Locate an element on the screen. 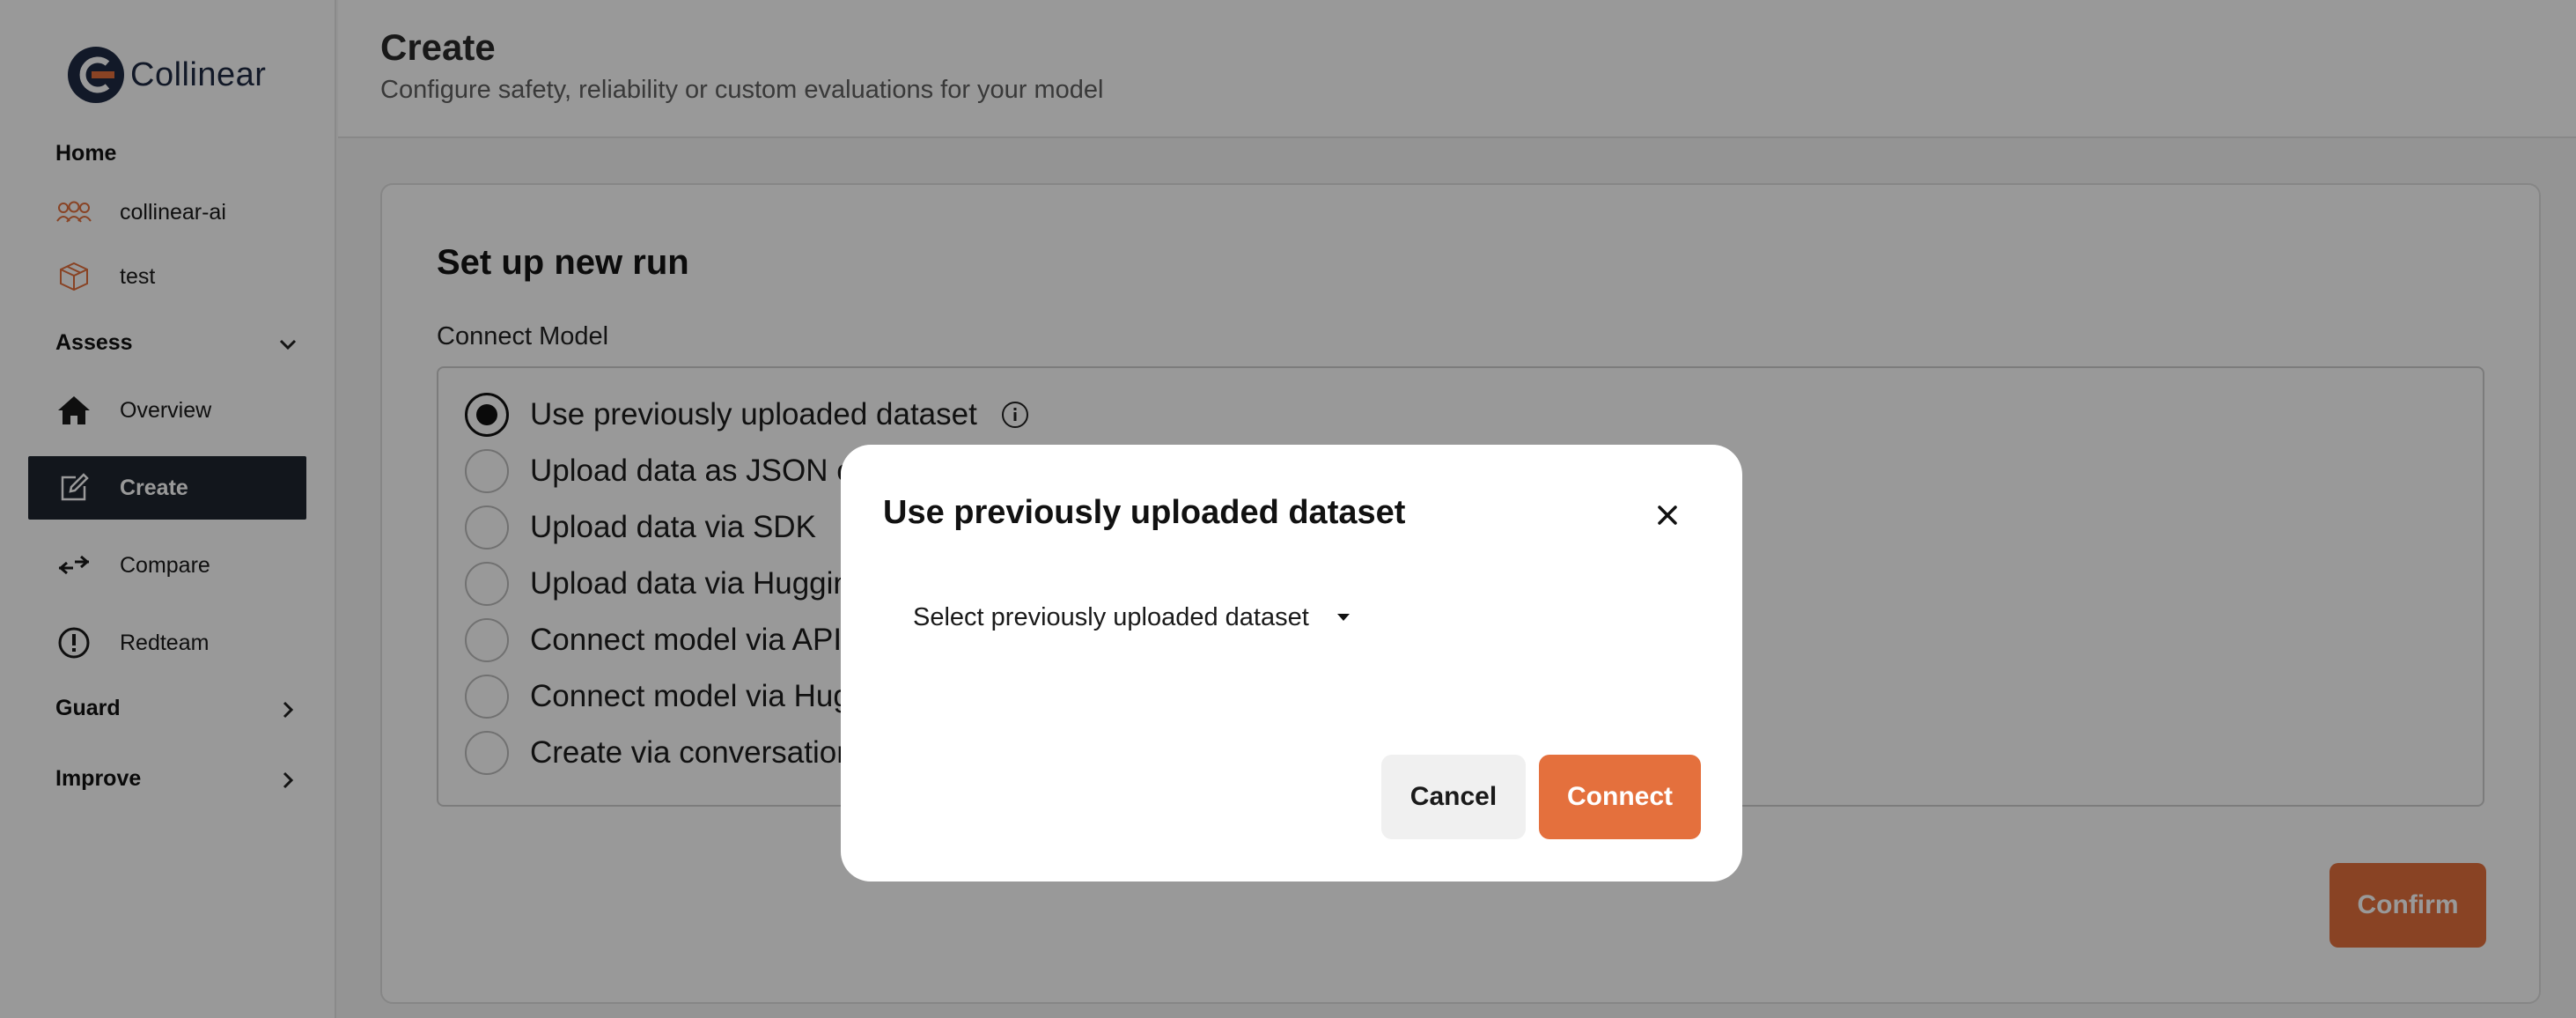  modal-title: Use previously uploaded dataset is located at coordinates (1145, 512).